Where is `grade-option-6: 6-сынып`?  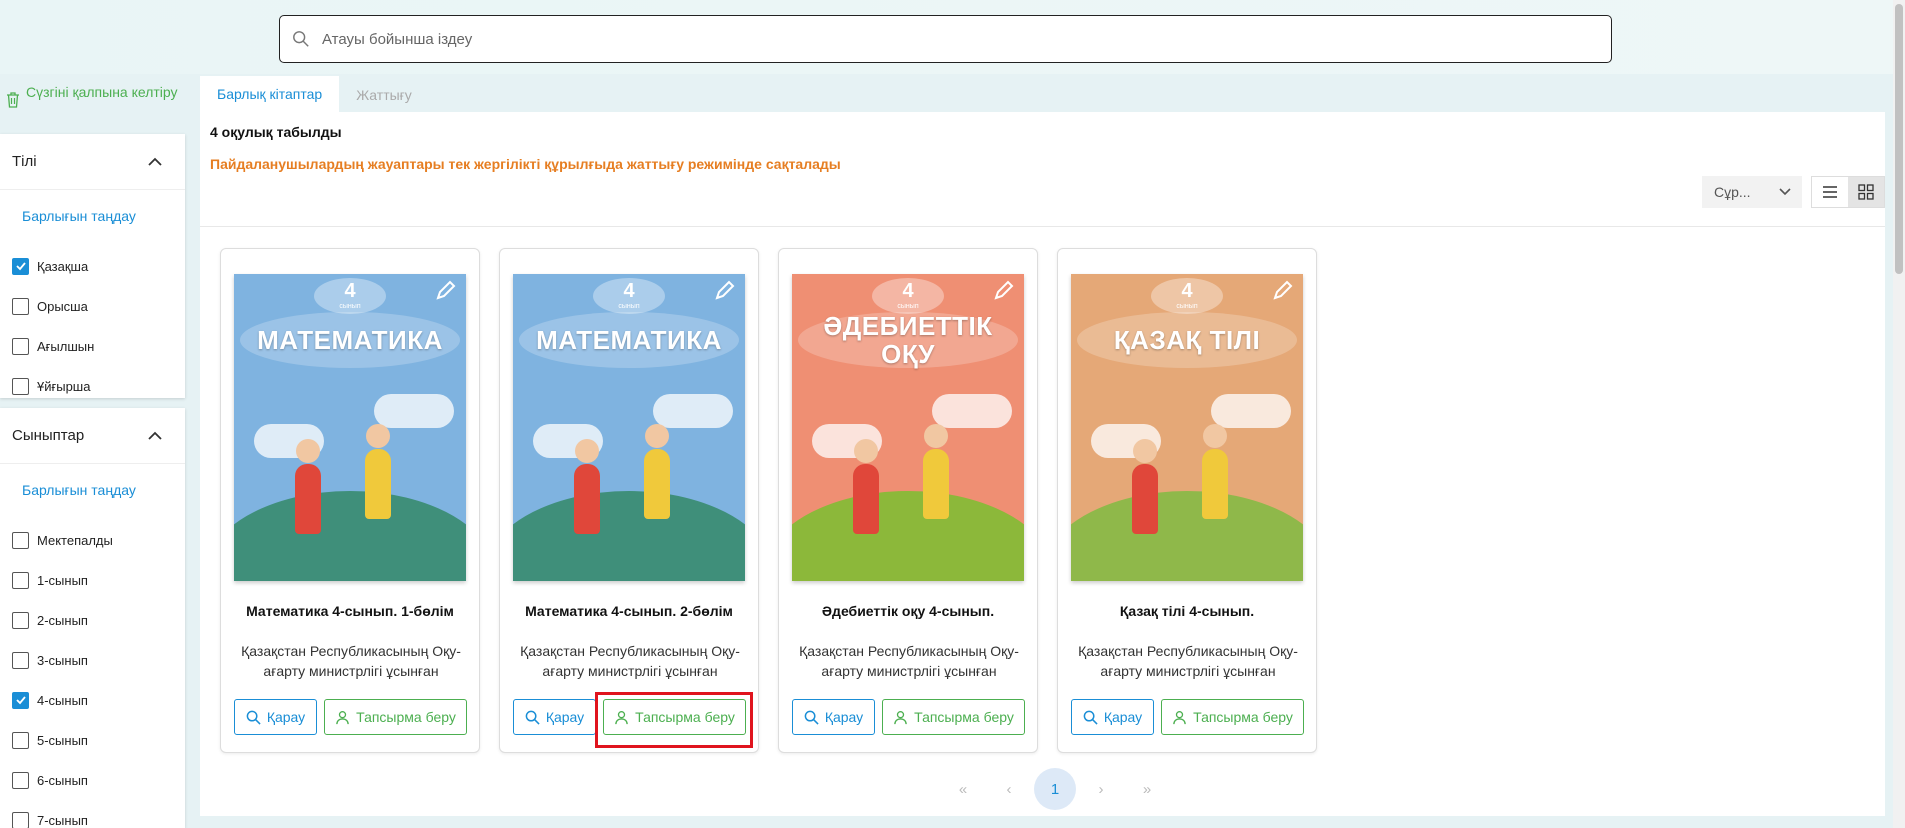
grade-option-6: 6-сынып is located at coordinates (92, 780).